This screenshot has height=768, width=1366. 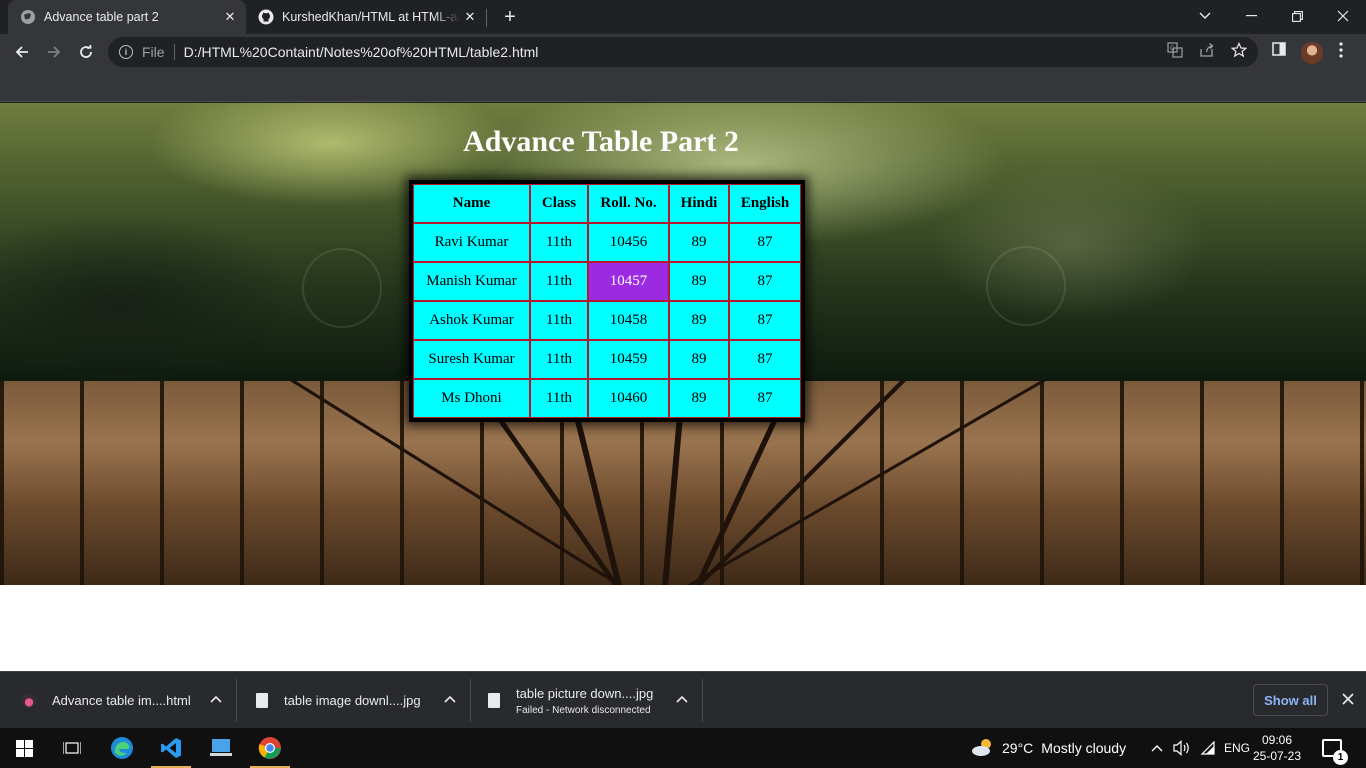 I want to click on header-hindi: Hindi, so click(x=699, y=203).